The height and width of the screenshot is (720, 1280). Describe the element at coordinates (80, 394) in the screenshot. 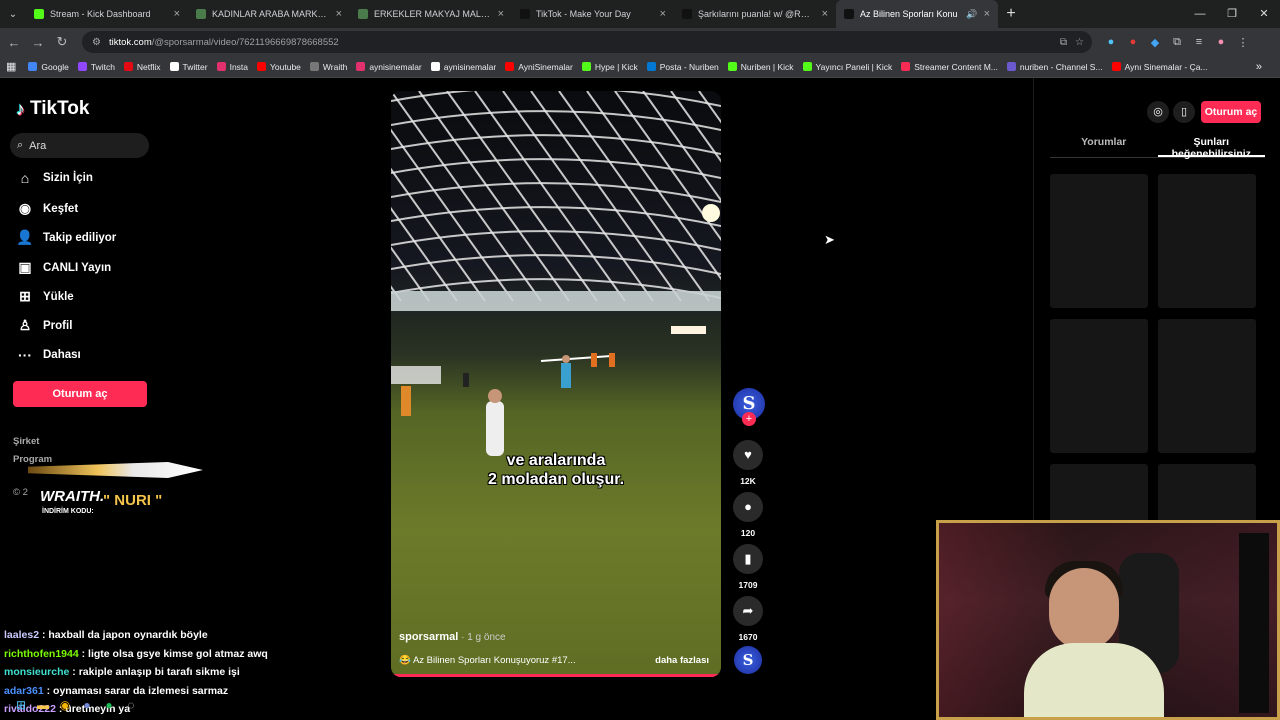

I see `login-button: Oturum aç` at that location.